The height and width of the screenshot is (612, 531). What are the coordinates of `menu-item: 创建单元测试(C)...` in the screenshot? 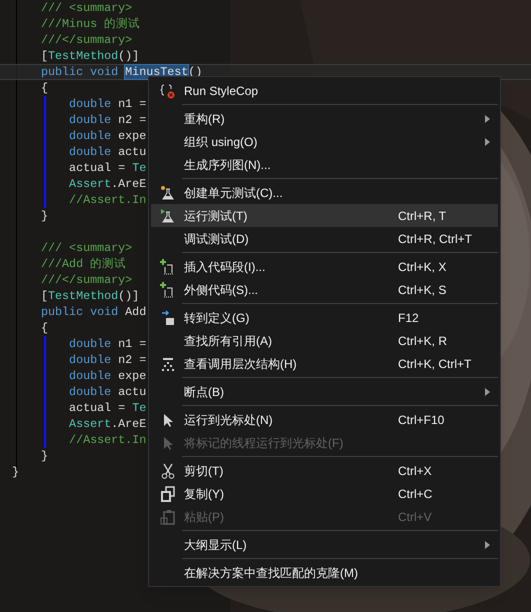 It's located at (324, 192).